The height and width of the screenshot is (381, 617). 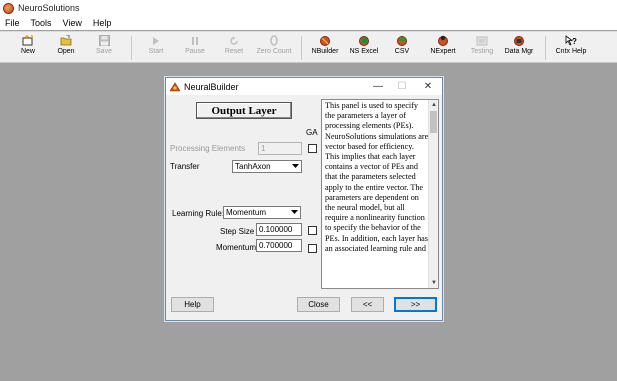 What do you see at coordinates (195, 48) in the screenshot?
I see `pause-button: Pause` at bounding box center [195, 48].